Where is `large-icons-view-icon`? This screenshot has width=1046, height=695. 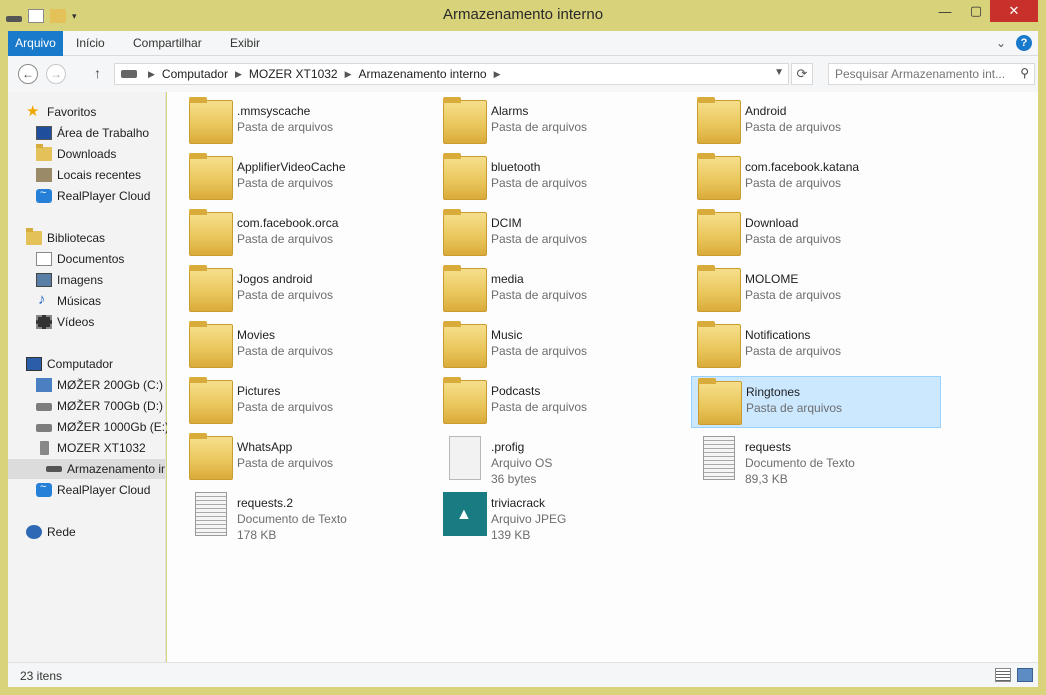
large-icons-view-icon is located at coordinates (1025, 675).